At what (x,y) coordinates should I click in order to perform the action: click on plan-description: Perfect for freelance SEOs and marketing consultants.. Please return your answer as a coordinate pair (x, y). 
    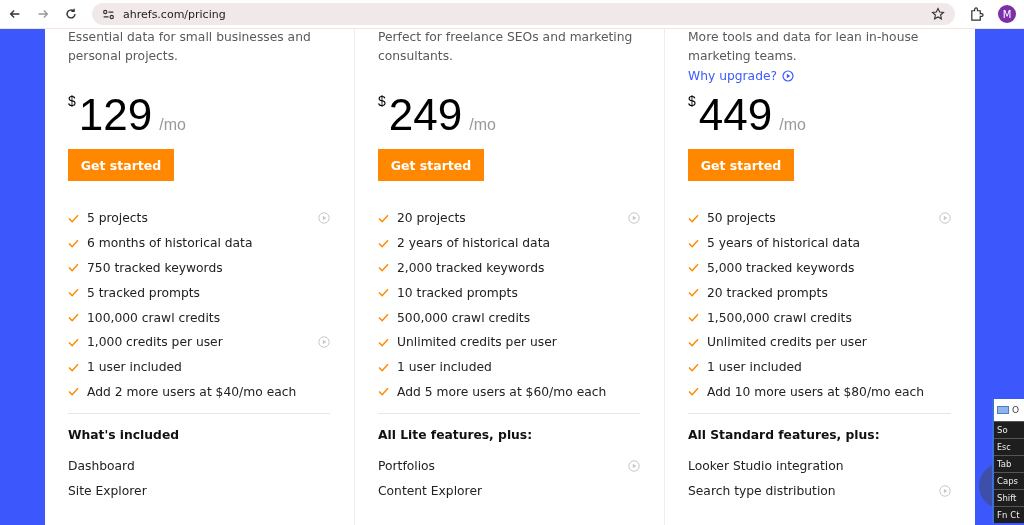
    Looking at the image, I should click on (506, 47).